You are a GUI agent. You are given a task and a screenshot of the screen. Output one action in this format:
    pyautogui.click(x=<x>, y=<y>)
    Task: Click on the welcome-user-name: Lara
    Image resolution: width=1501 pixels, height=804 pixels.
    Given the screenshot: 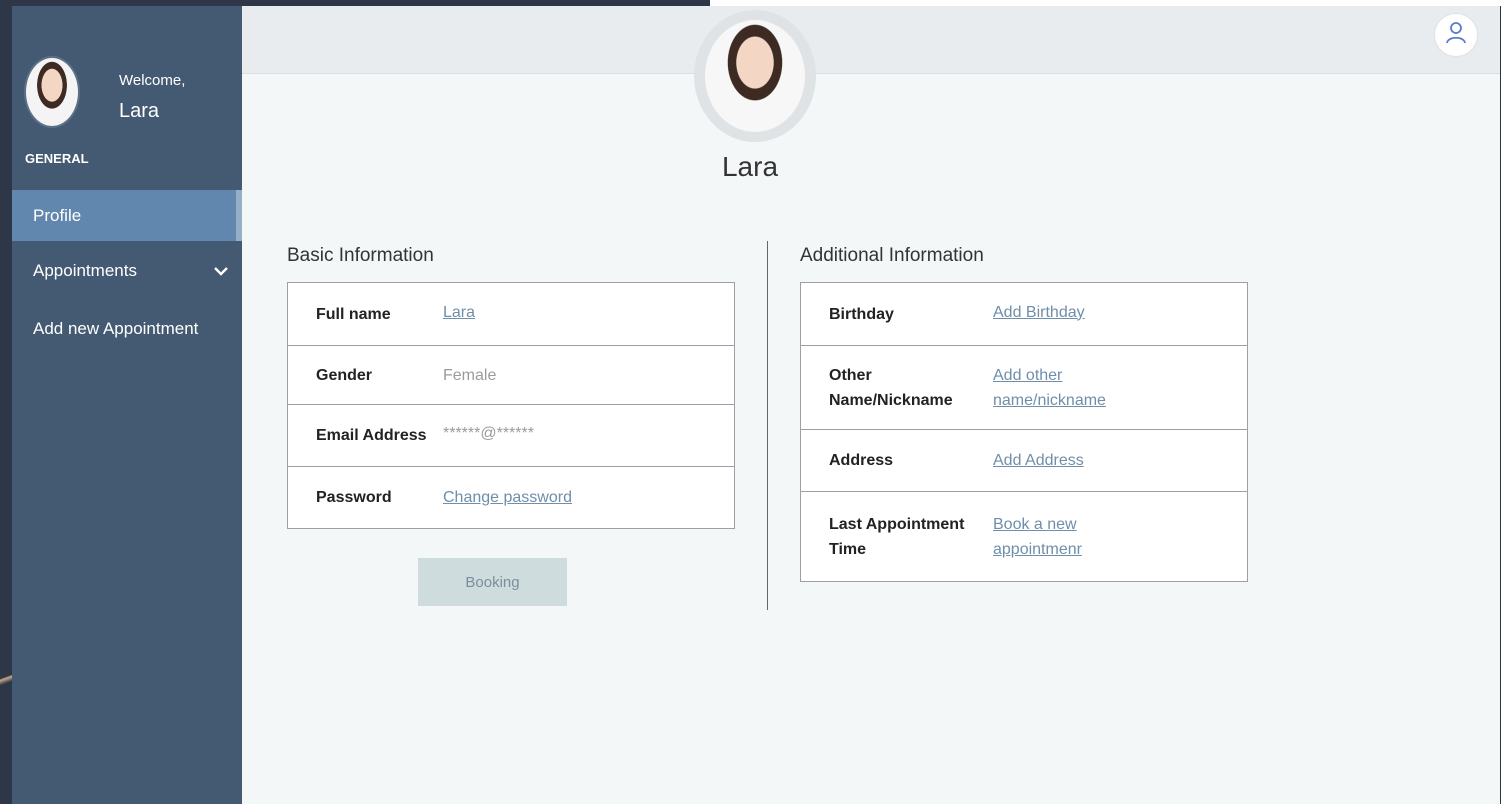 What is the action you would take?
    pyautogui.click(x=139, y=111)
    